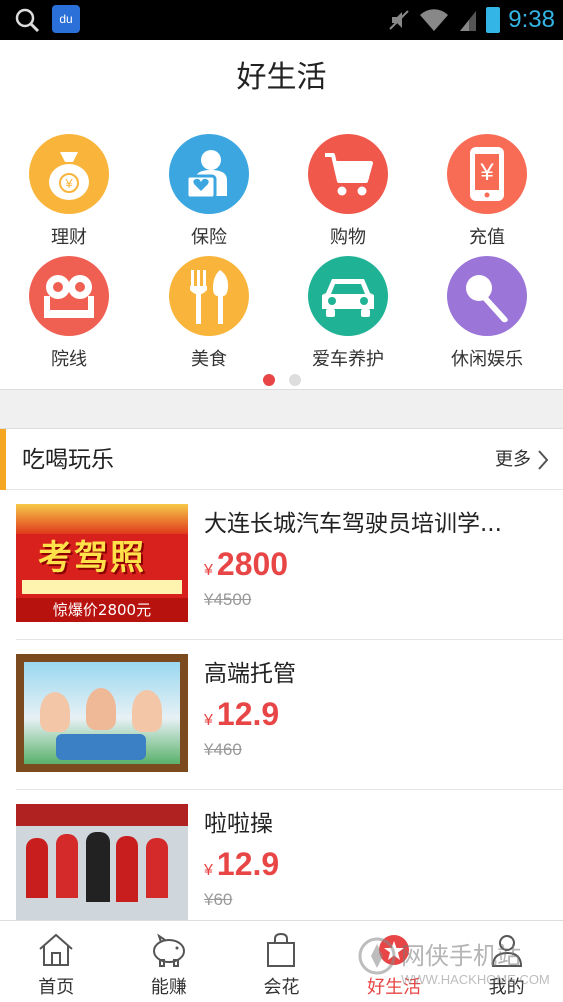 The image size is (563, 1002). Describe the element at coordinates (246, 564) in the screenshot. I see `deal-price: ¥2800` at that location.